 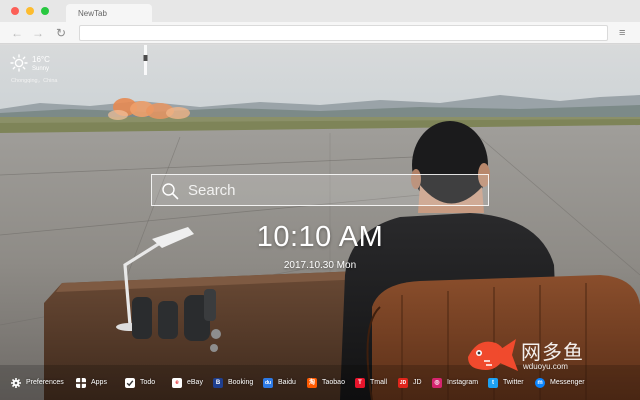 I want to click on jd-icon: JD, so click(x=403, y=383).